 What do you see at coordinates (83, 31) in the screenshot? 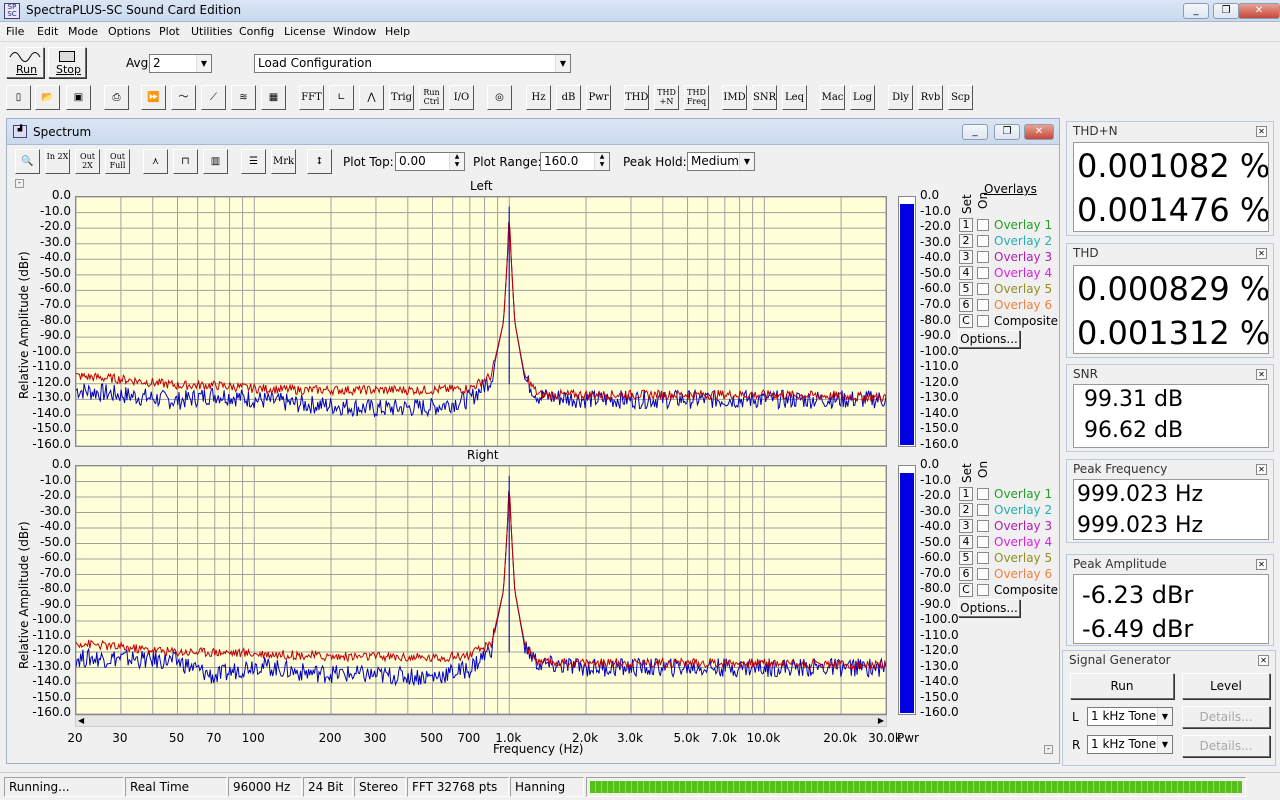
I see `menu-mode: Mode` at bounding box center [83, 31].